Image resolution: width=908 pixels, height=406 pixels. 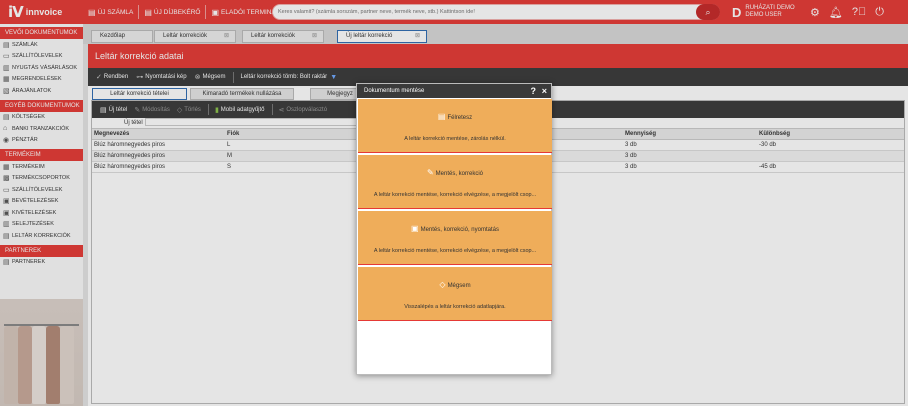 I want to click on document-icon: ▤, so click(x=441, y=116).